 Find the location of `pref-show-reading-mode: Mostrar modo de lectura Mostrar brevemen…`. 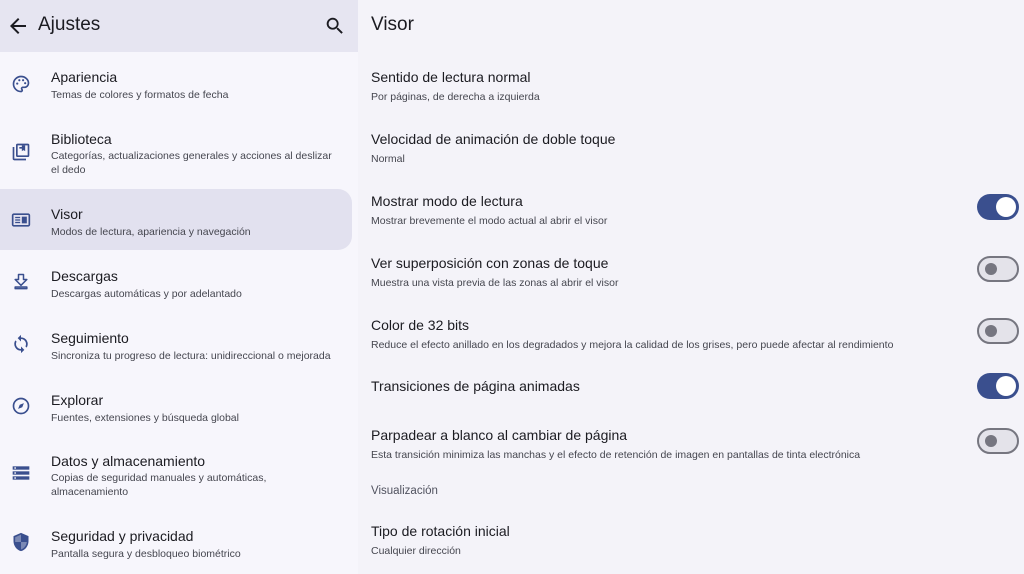

pref-show-reading-mode: Mostrar modo de lectura Mostrar brevemen… is located at coordinates (691, 210).